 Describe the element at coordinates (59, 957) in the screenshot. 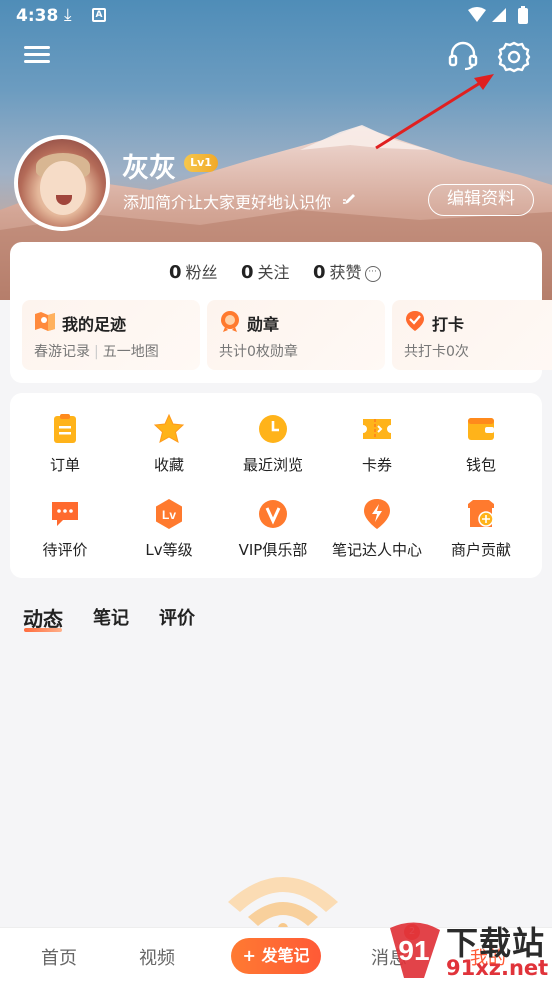

I see `nav-home: 首页` at that location.